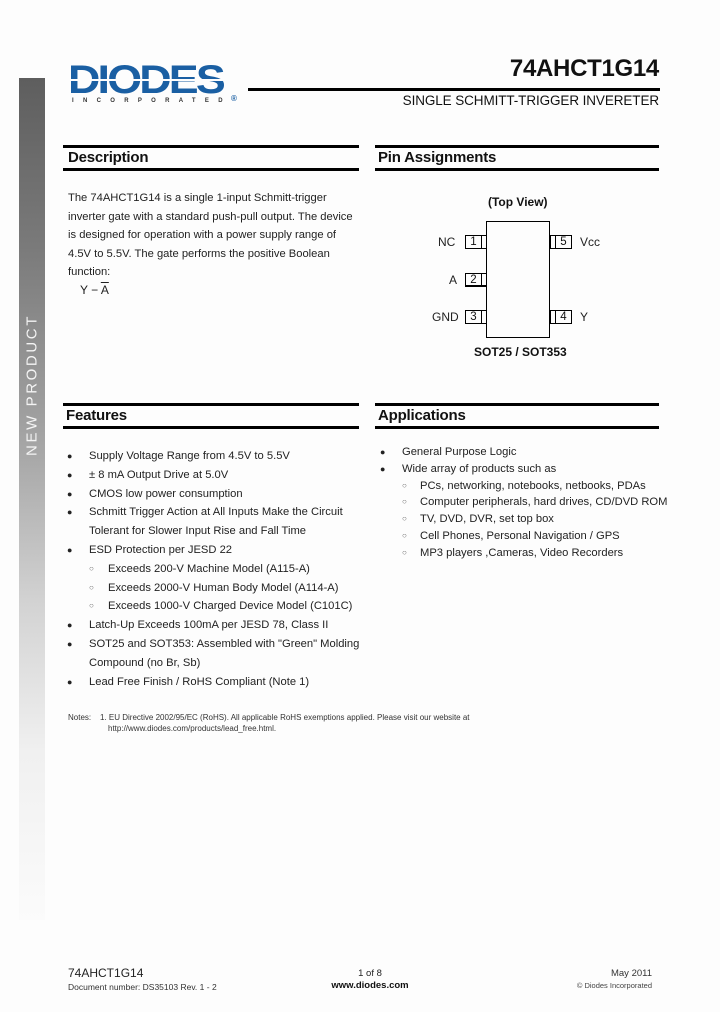 The image size is (720, 1012). I want to click on pin-2: 2, so click(476, 280).